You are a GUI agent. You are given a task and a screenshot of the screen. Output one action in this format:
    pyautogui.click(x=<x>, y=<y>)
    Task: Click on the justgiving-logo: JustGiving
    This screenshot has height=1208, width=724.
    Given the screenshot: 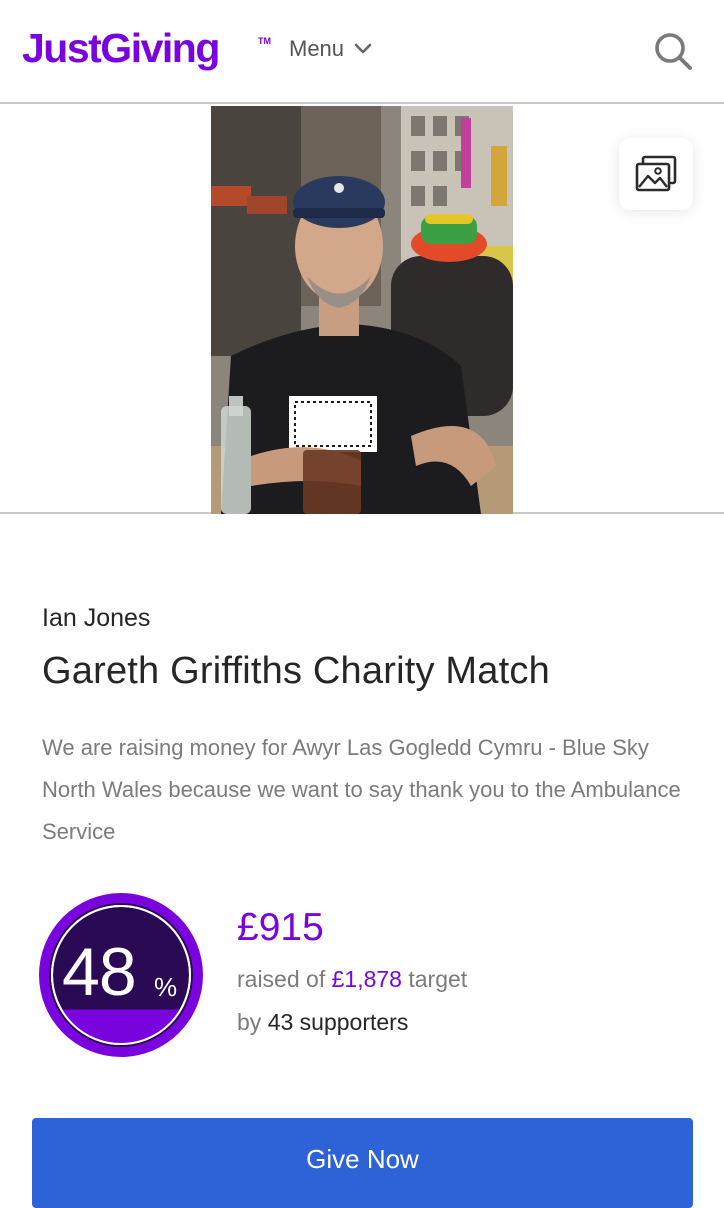 What is the action you would take?
    pyautogui.click(x=121, y=48)
    